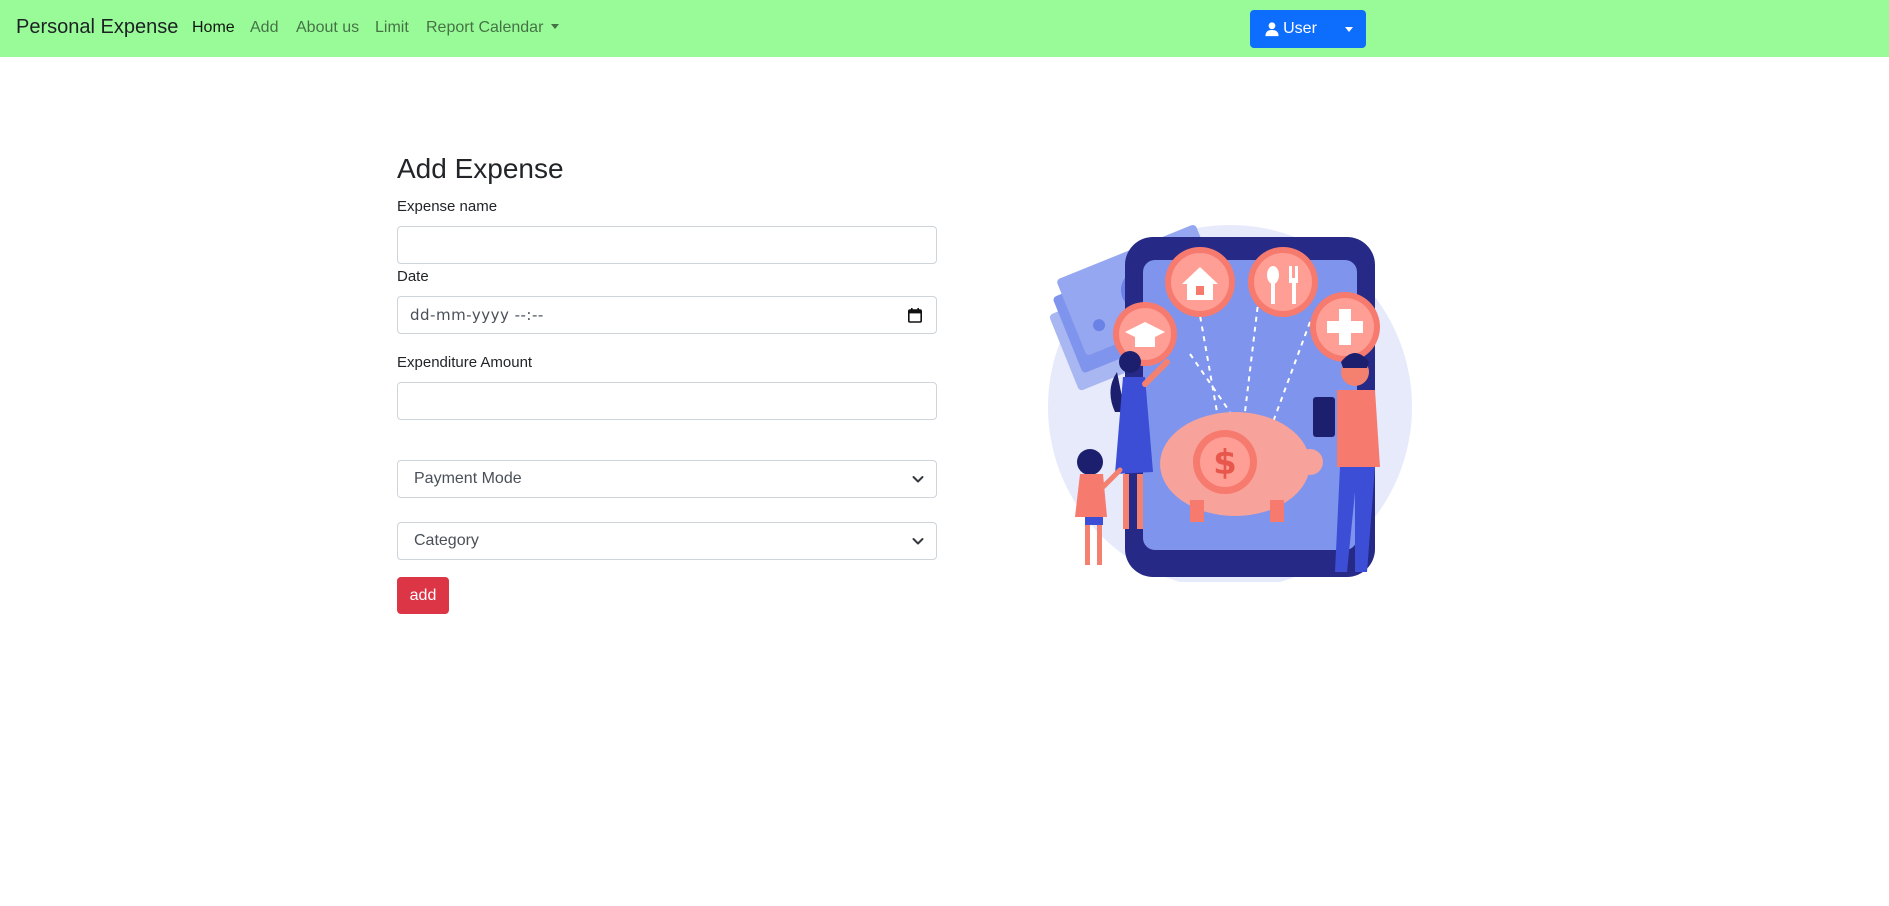 This screenshot has height=906, width=1889. I want to click on expense-name-input, so click(667, 245).